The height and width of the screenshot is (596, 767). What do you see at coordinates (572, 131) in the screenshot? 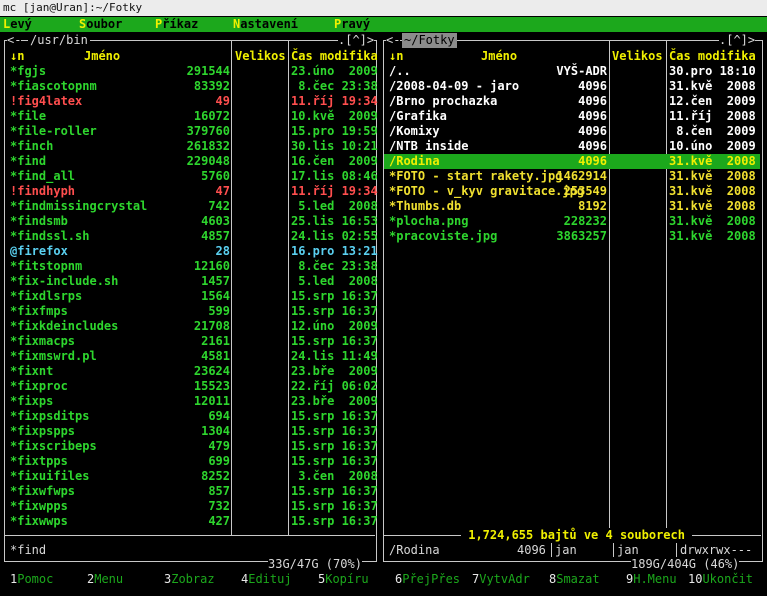
I see `right-file-row: /Komixy 4096 8.čen 2009` at bounding box center [572, 131].